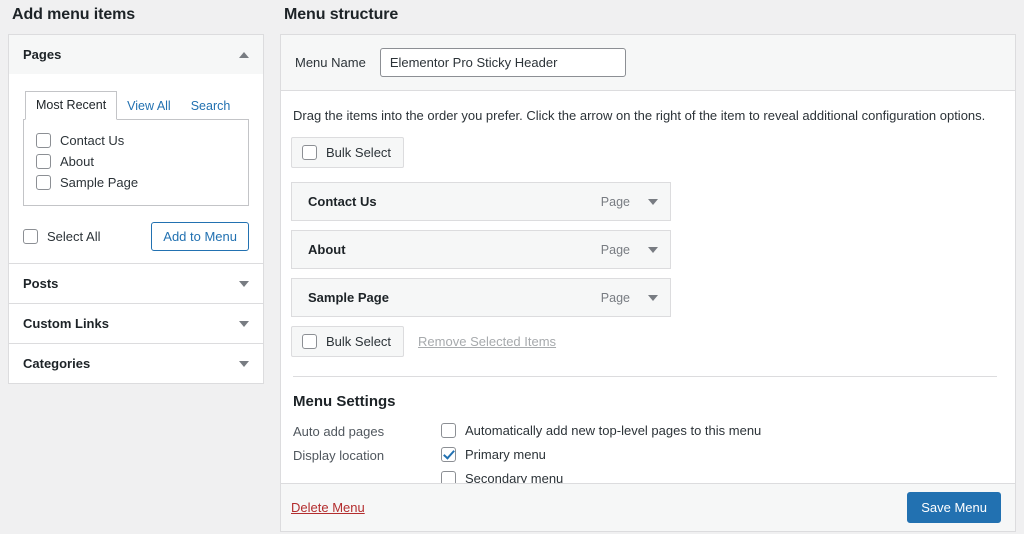 This screenshot has height=534, width=1024. Describe the element at coordinates (646, 341) in the screenshot. I see `bulk-actions-row: Bulk Select Remove Selected Items` at that location.